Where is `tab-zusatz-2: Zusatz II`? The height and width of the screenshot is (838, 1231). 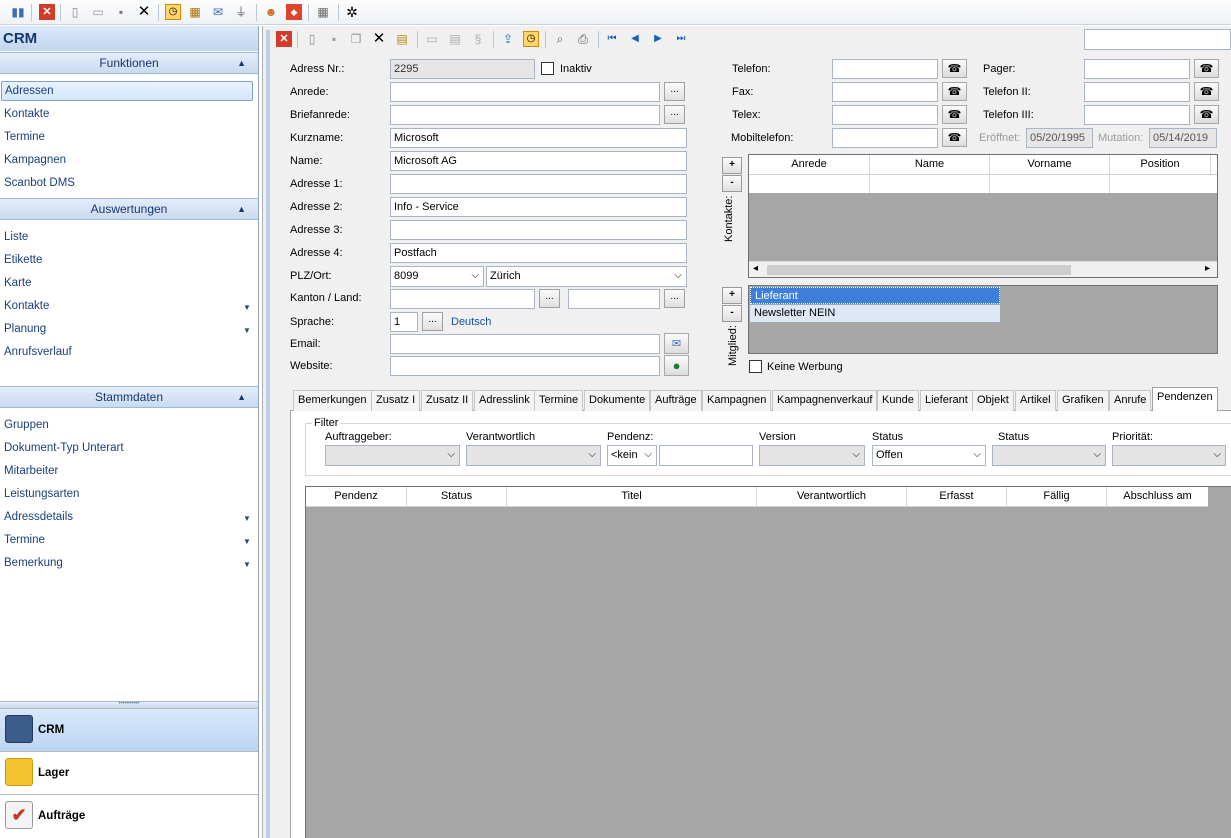 tab-zusatz-2: Zusatz II is located at coordinates (447, 400).